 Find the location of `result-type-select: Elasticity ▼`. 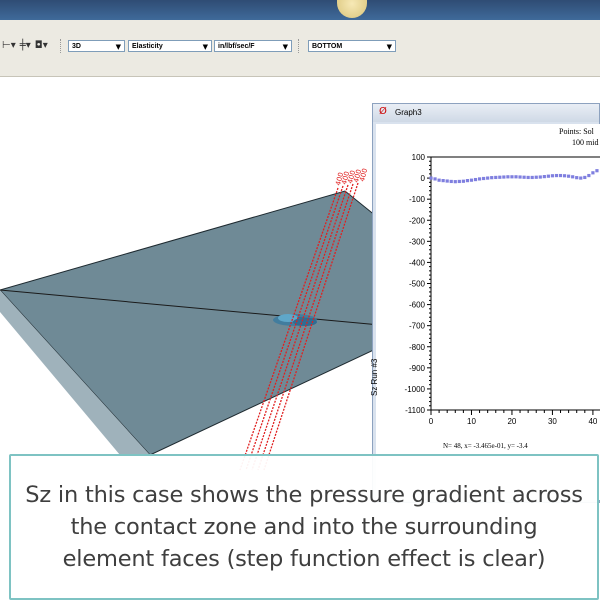

result-type-select: Elasticity ▼ is located at coordinates (170, 46).